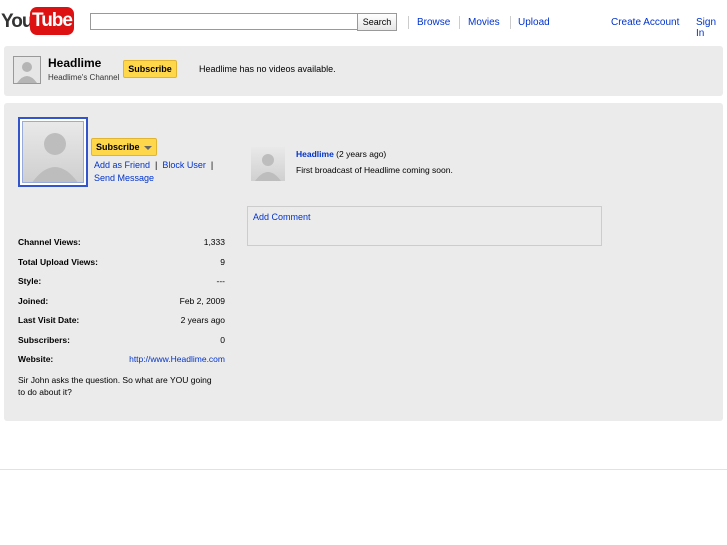  Describe the element at coordinates (424, 226) in the screenshot. I see `add-comment-box: Add Comment` at that location.